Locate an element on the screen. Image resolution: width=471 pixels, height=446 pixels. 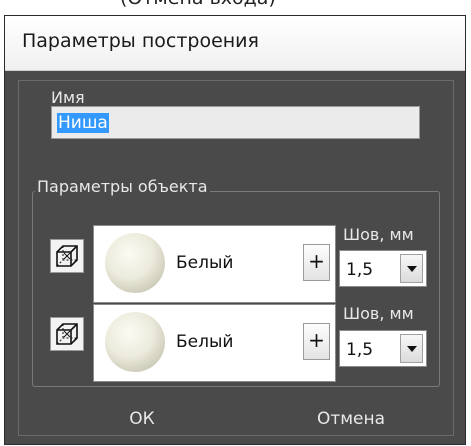
background-caption-text: (Отмена входа) is located at coordinates (198, 4).